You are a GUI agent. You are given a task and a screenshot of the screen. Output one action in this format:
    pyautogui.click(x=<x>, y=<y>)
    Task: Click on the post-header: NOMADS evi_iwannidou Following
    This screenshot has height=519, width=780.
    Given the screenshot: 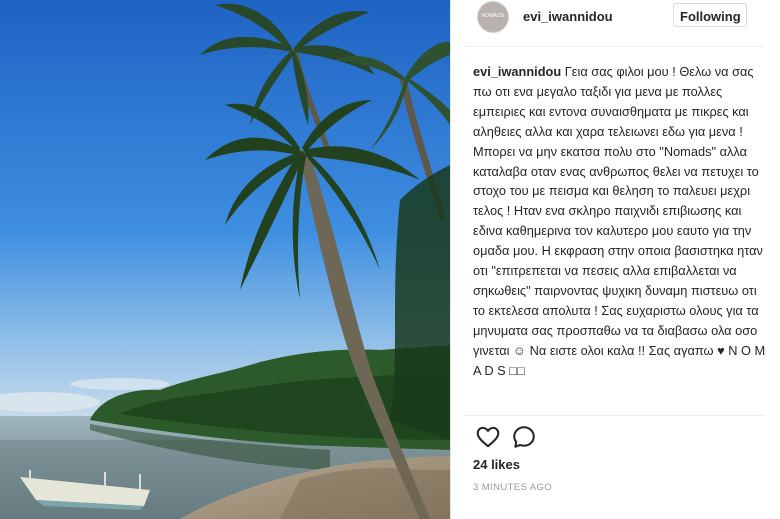 What is the action you would take?
    pyautogui.click(x=615, y=17)
    